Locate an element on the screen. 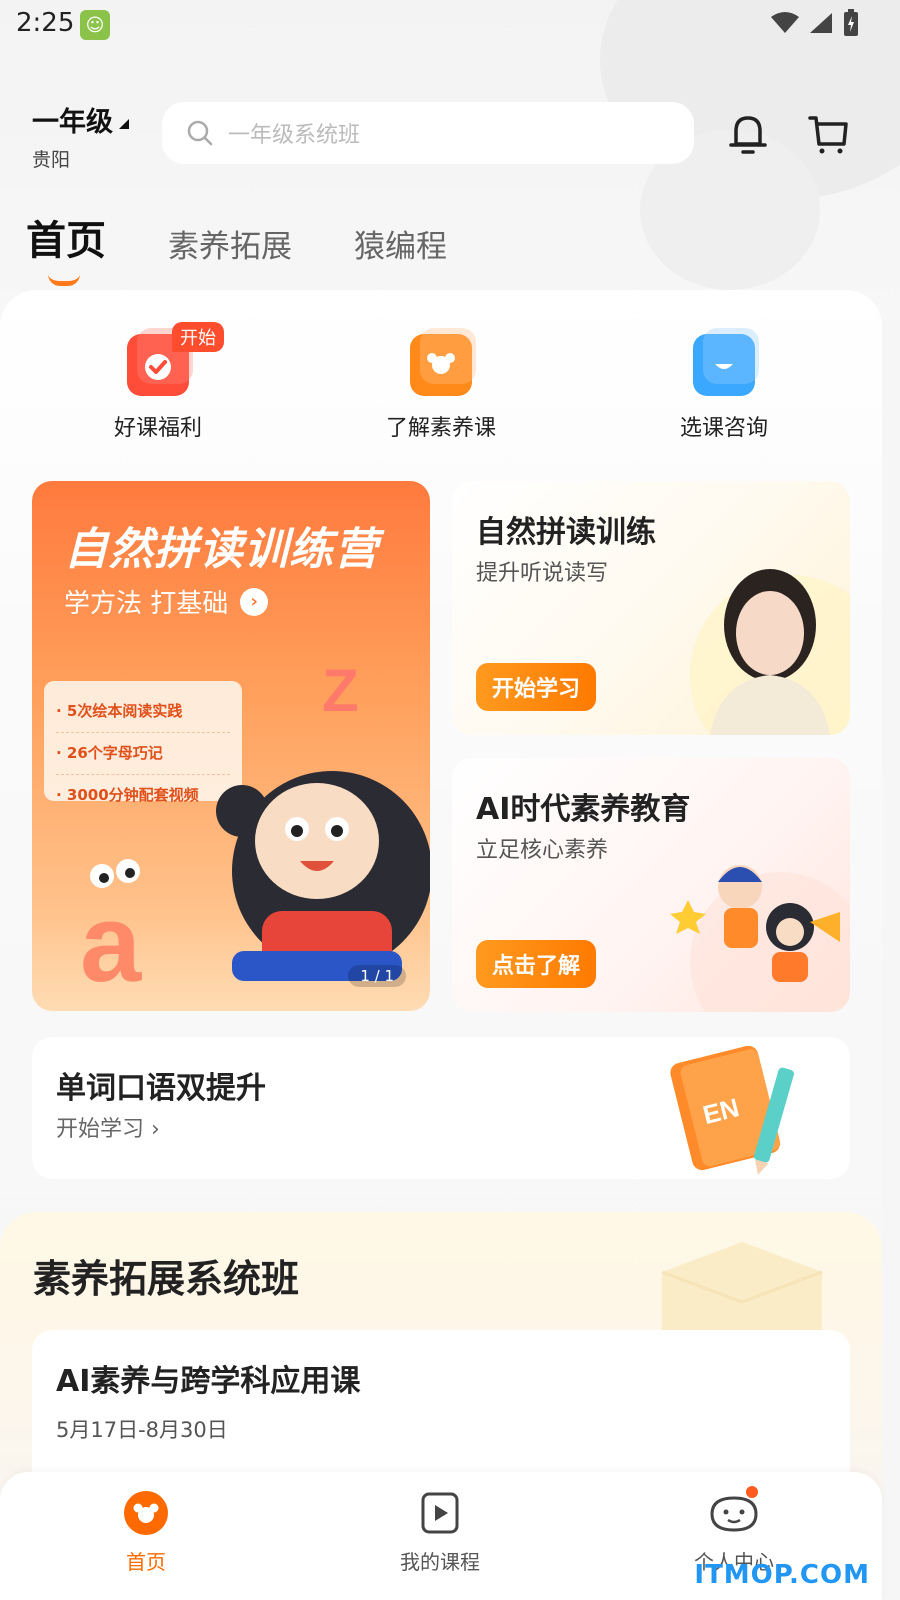 This screenshot has height=1600, width=900. search-icon is located at coordinates (200, 133).